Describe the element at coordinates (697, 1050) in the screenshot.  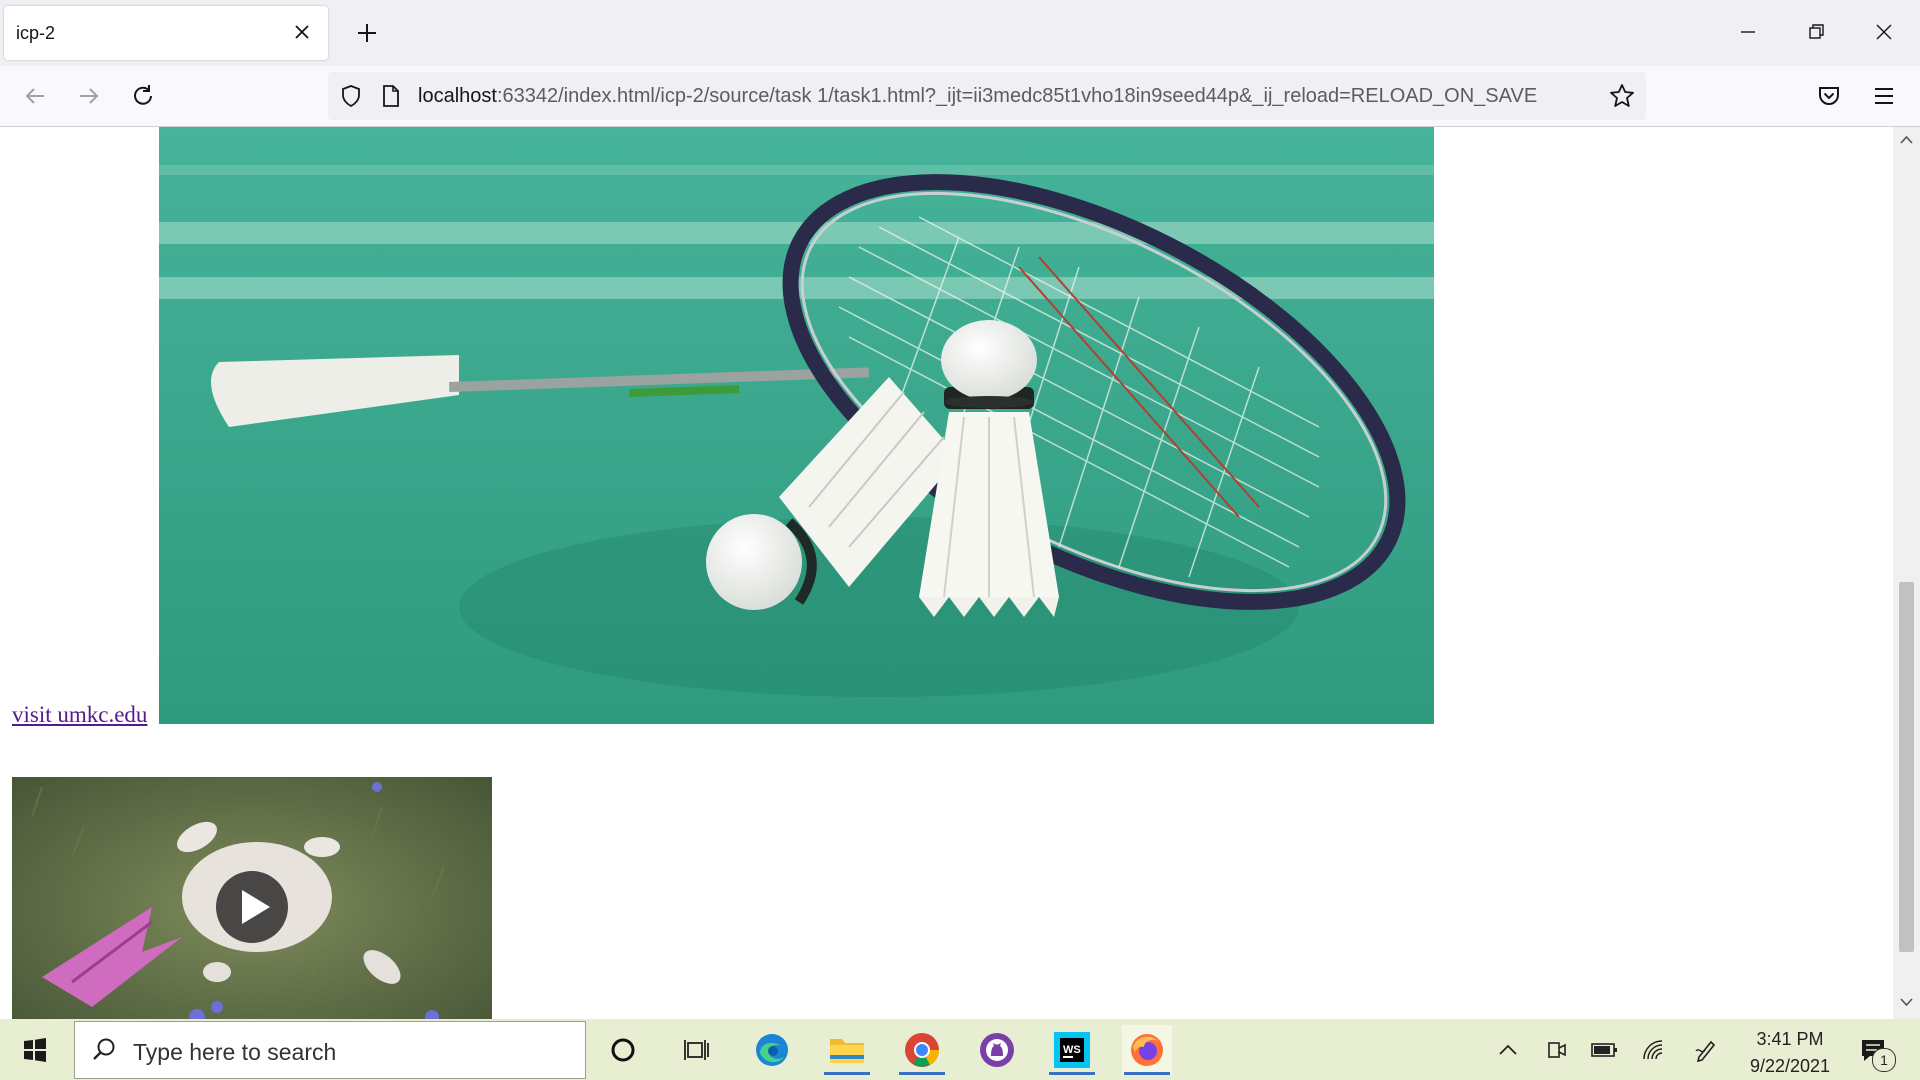
I see `task-view-icon` at that location.